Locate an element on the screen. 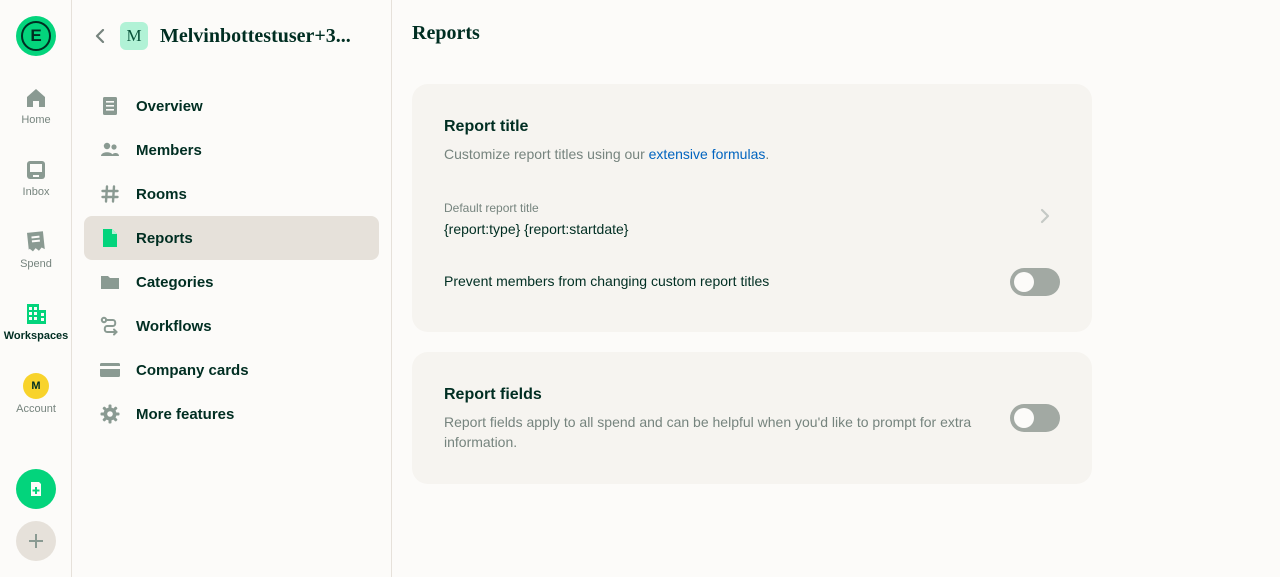 The height and width of the screenshot is (577, 1280). chevron-right-icon is located at coordinates (1045, 216).